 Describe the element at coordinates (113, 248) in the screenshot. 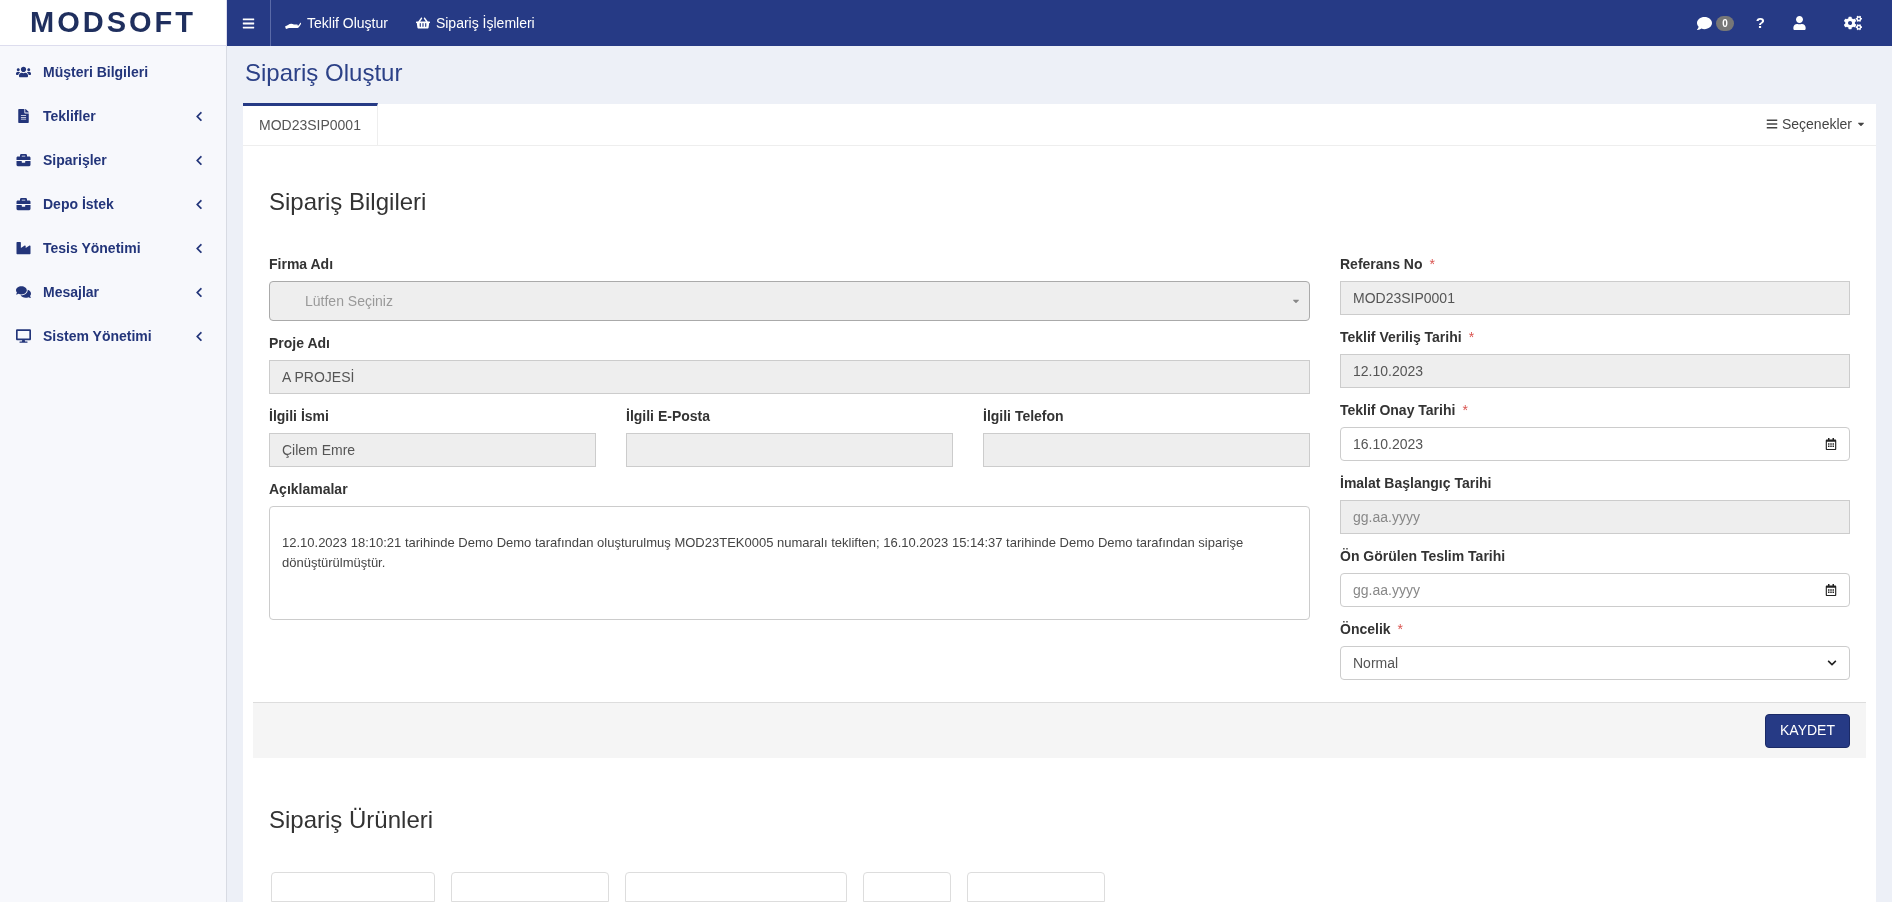

I see `sidebar-item: Tesis Yönetimi` at that location.